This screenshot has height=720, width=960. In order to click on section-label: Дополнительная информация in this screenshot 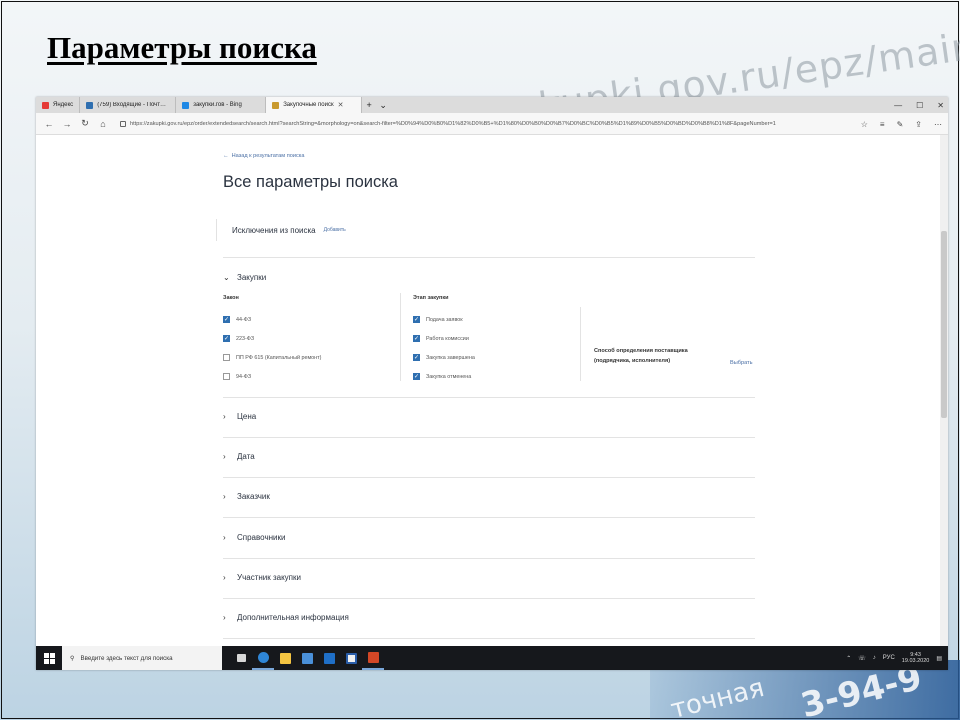, I will do `click(293, 617)`.